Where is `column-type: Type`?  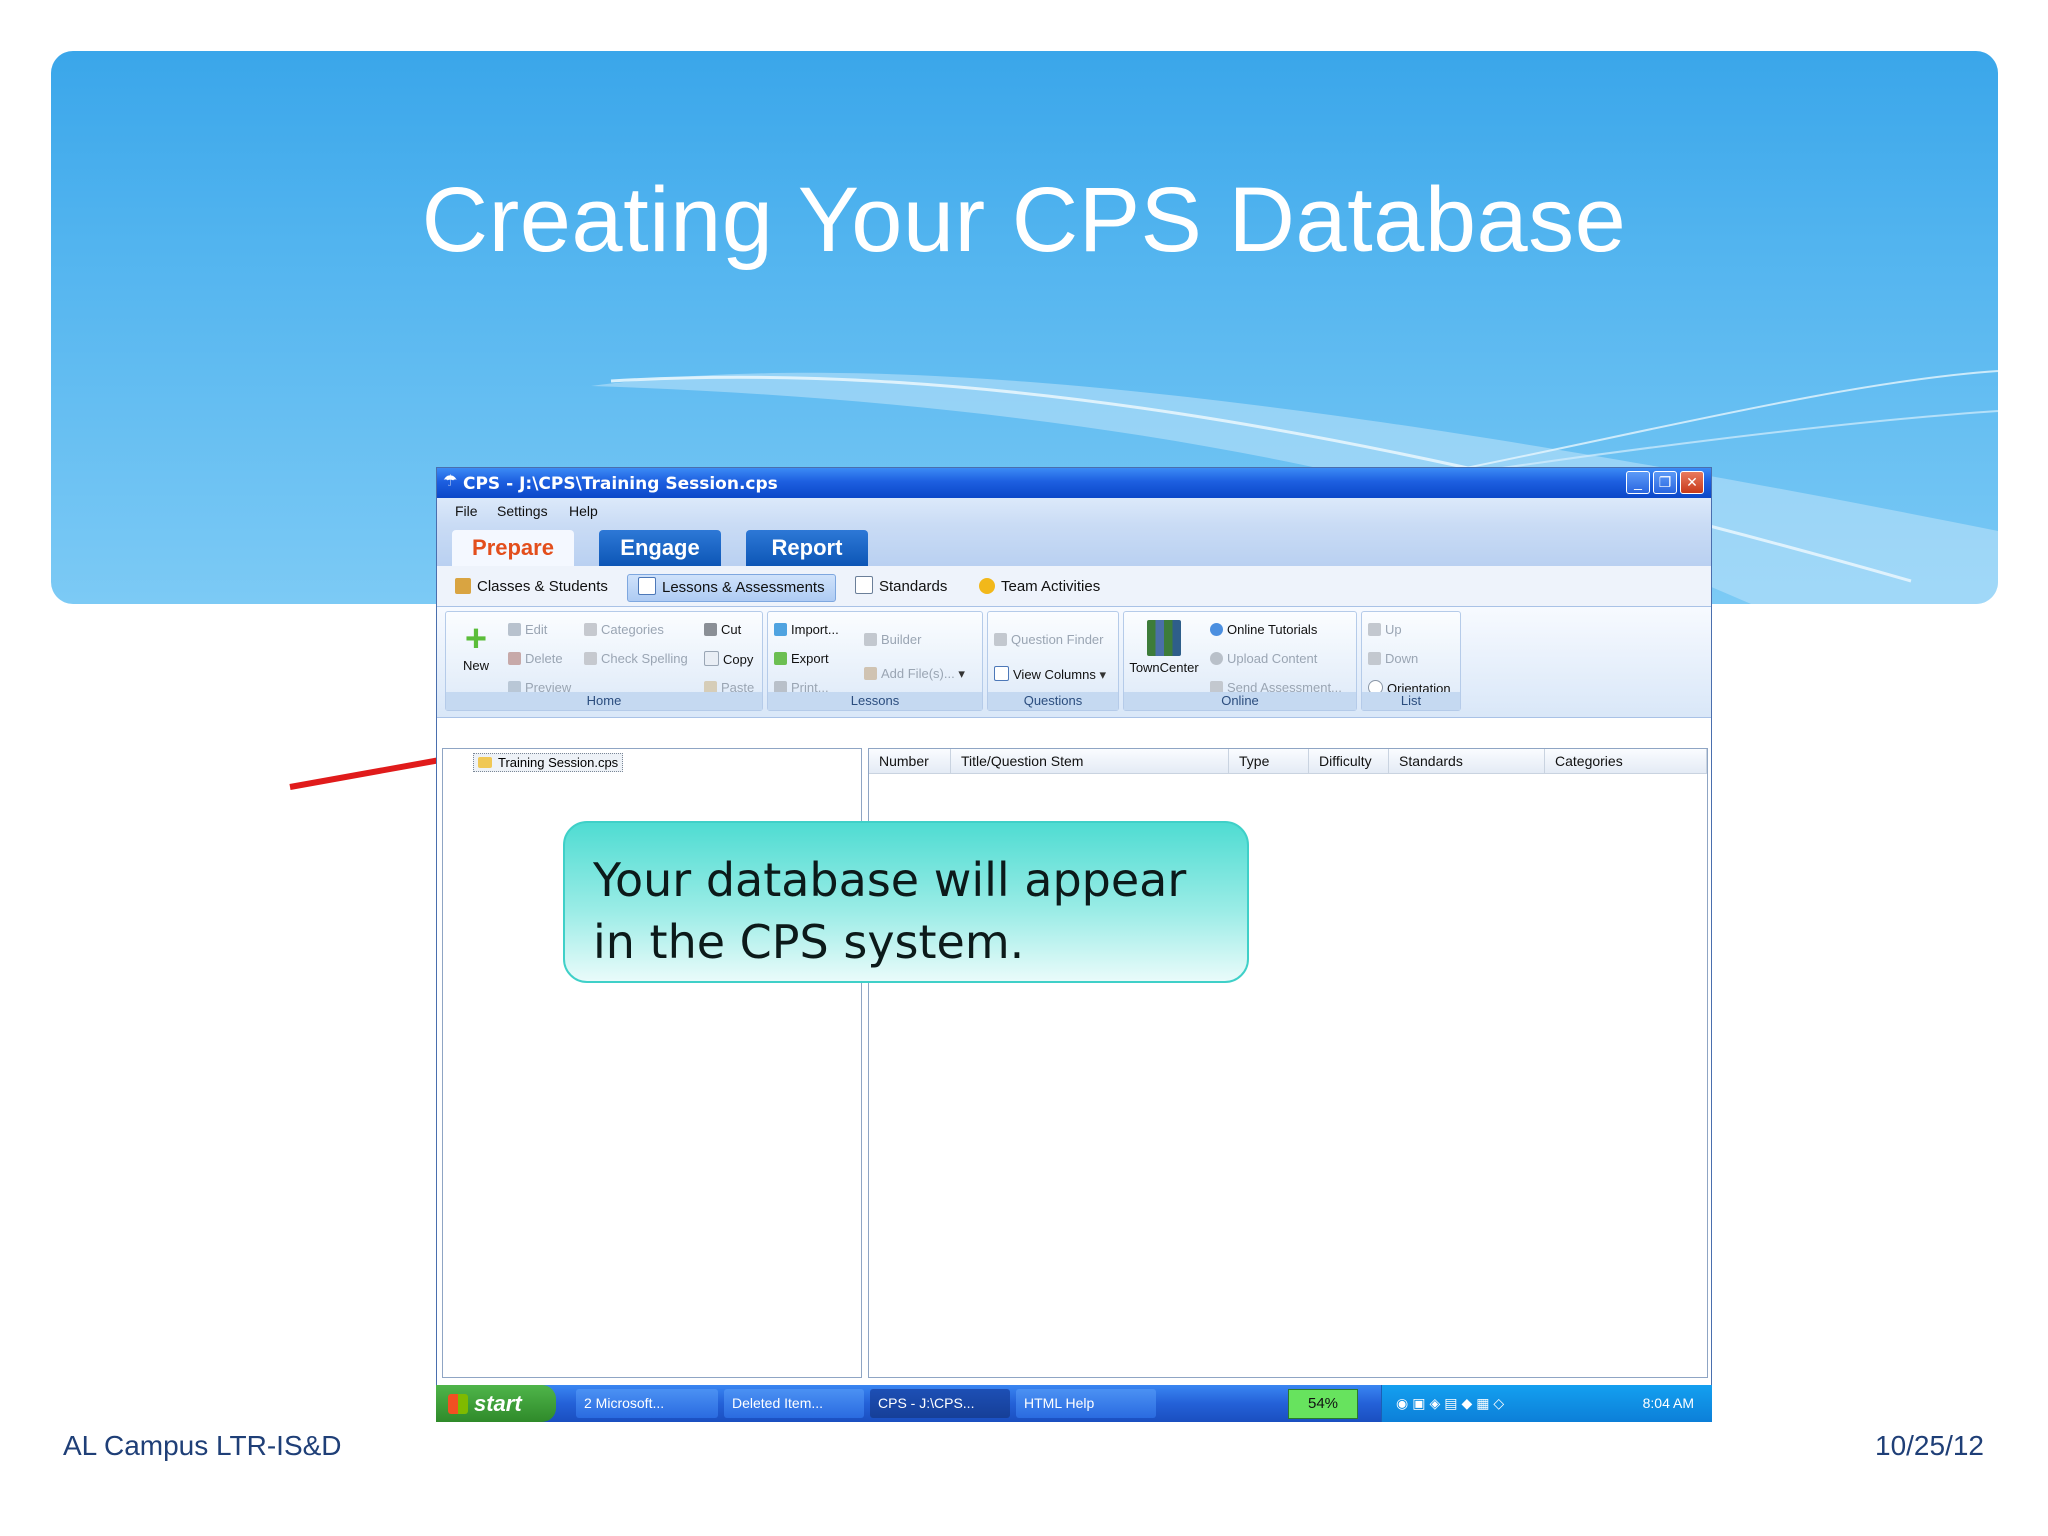 column-type: Type is located at coordinates (1269, 761).